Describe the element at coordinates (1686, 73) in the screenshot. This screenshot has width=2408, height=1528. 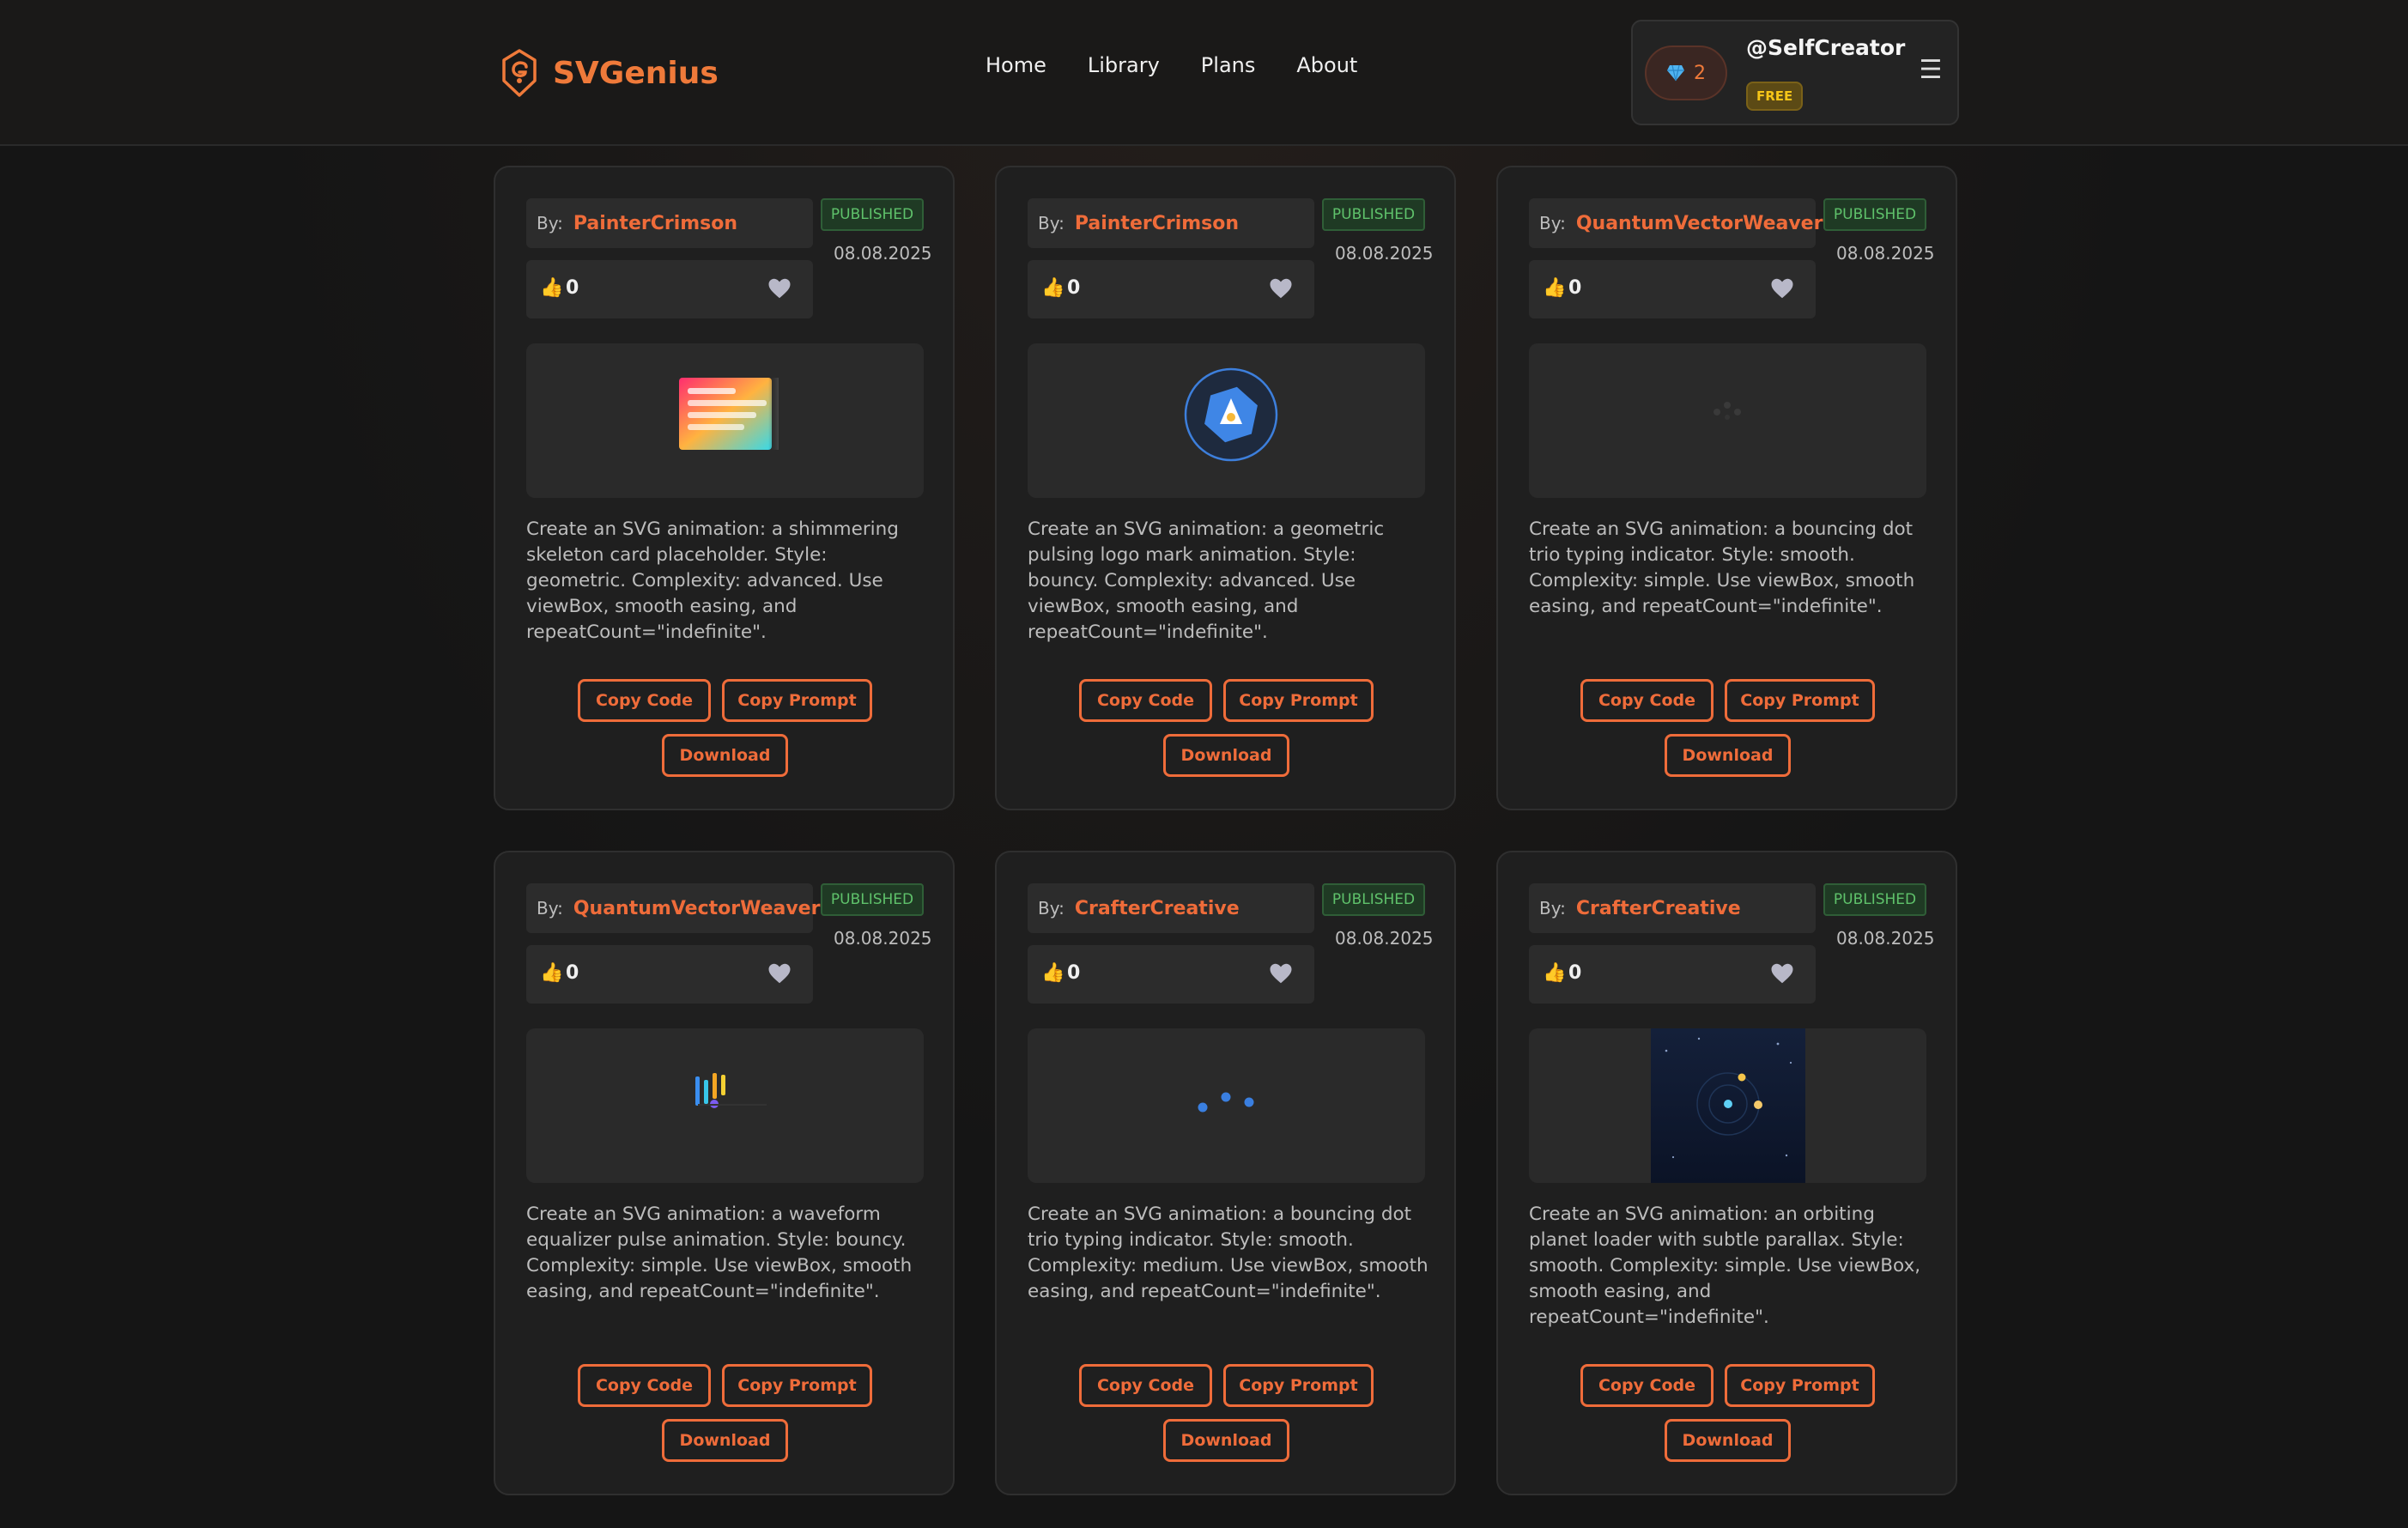
I see `gem-balance: 2` at that location.